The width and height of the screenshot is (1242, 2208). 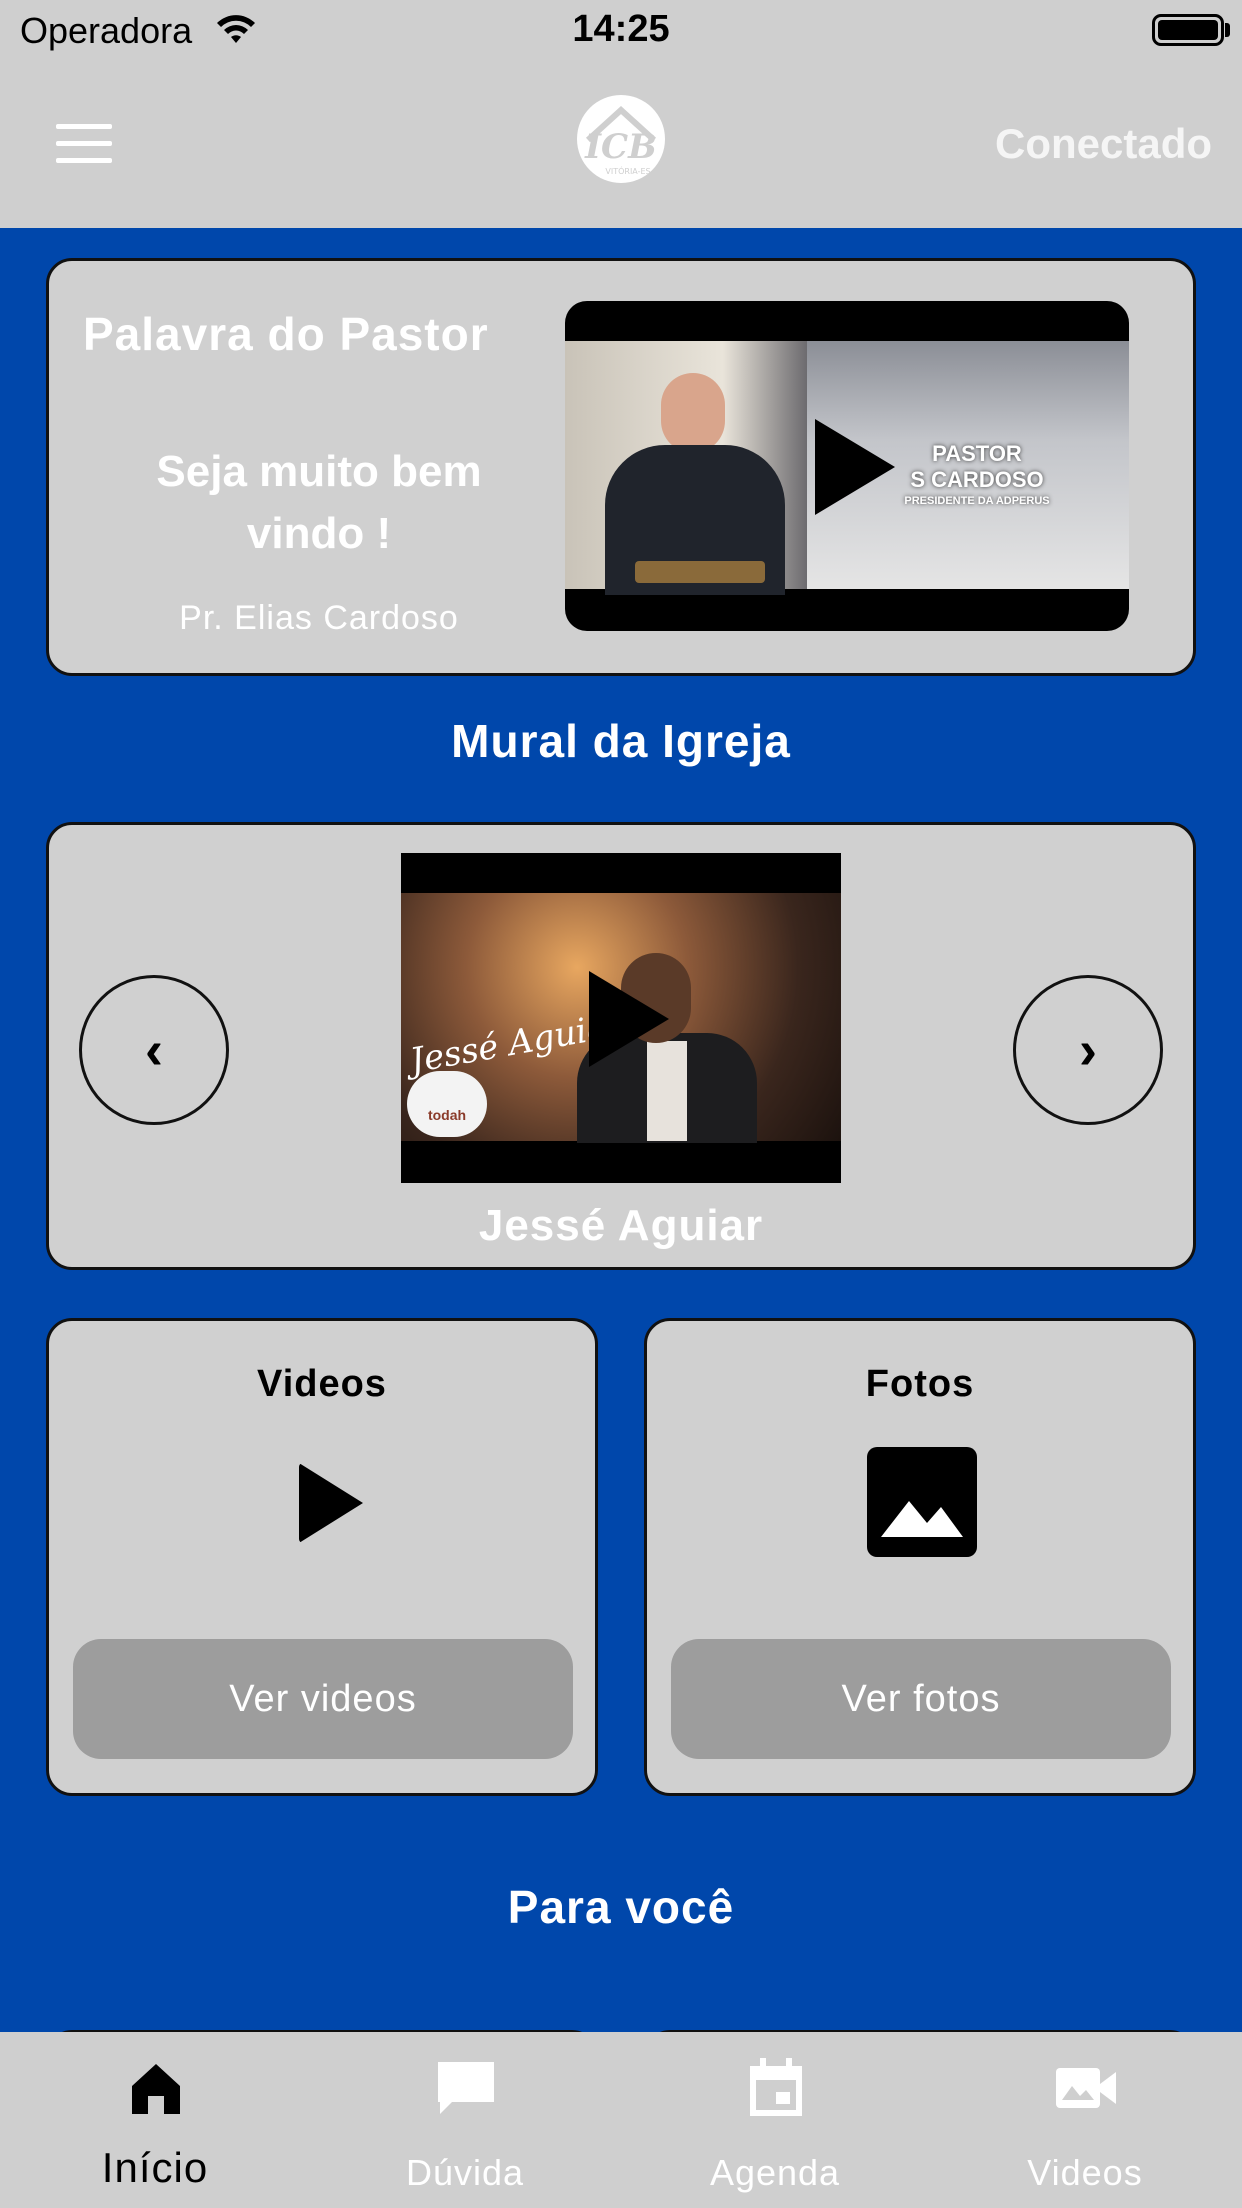 What do you see at coordinates (447, 1104) in the screenshot?
I see `todah-badge: todah` at bounding box center [447, 1104].